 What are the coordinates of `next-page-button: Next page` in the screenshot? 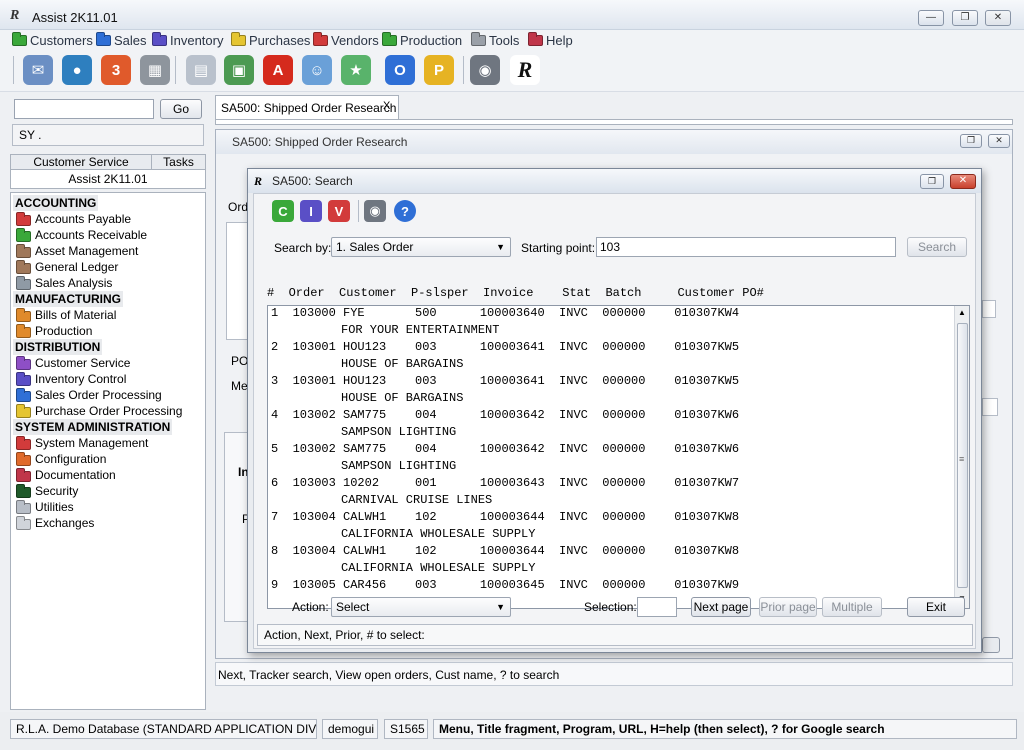 It's located at (721, 607).